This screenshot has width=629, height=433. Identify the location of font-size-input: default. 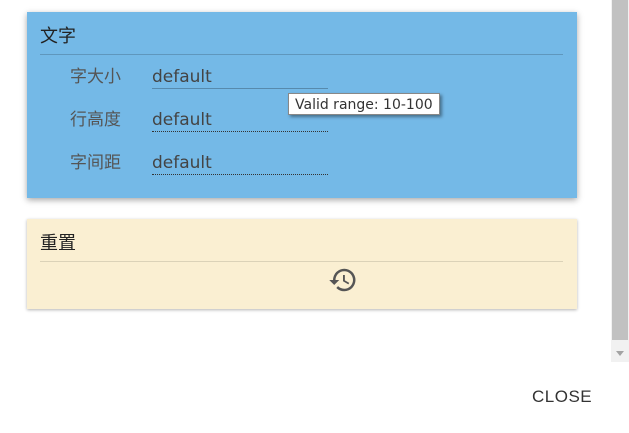
(240, 78).